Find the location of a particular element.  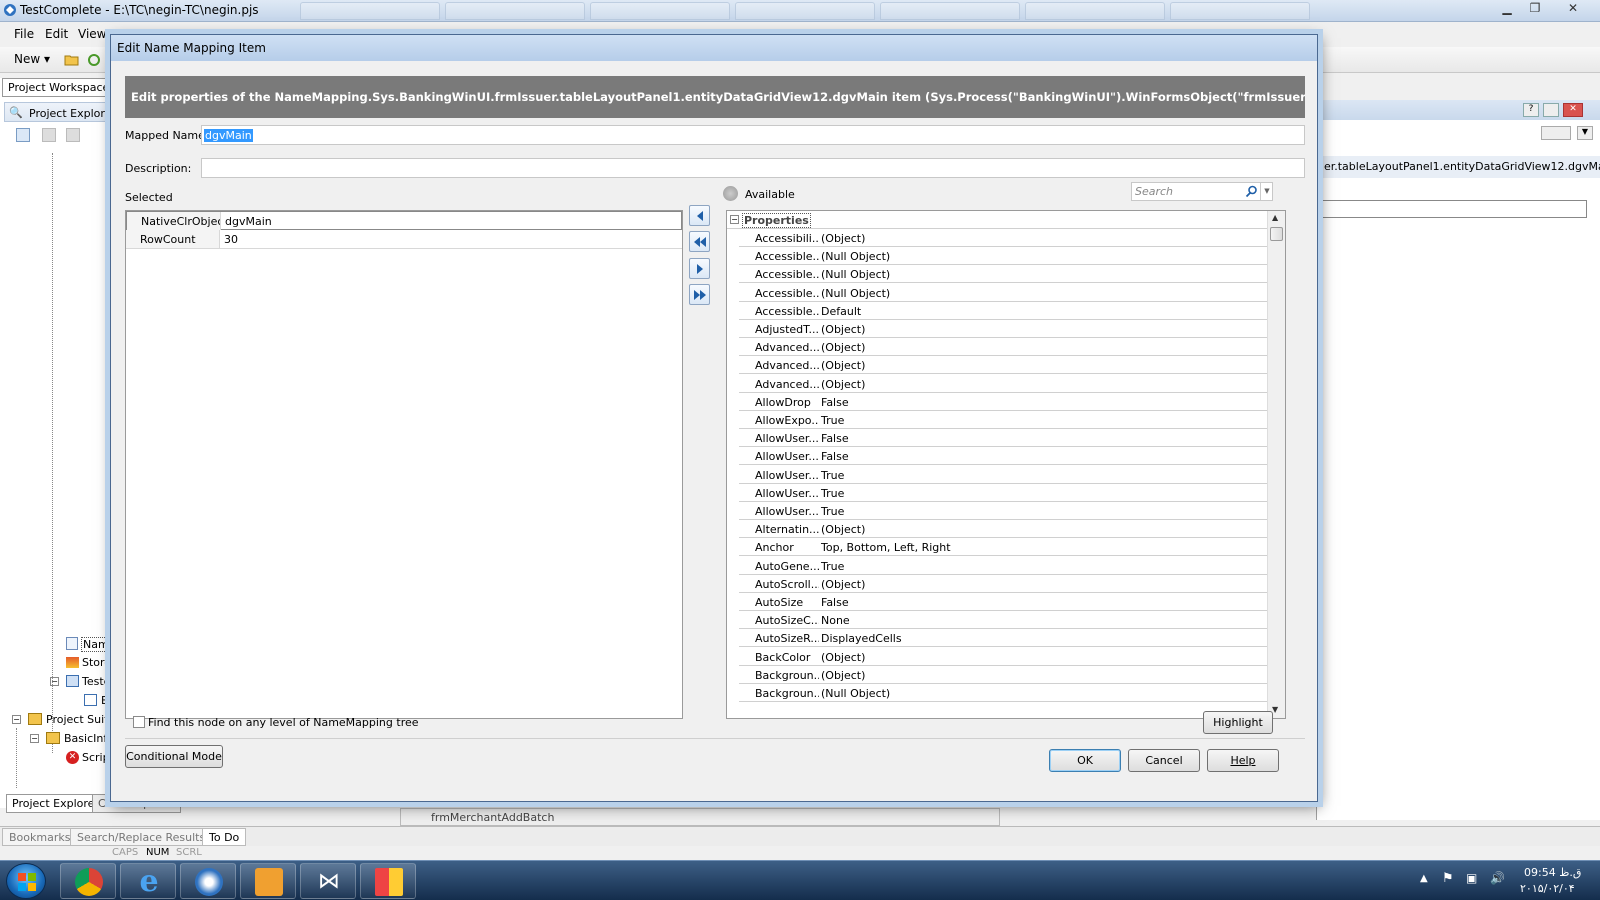

selected-row: RowCount 30 is located at coordinates (404, 239).